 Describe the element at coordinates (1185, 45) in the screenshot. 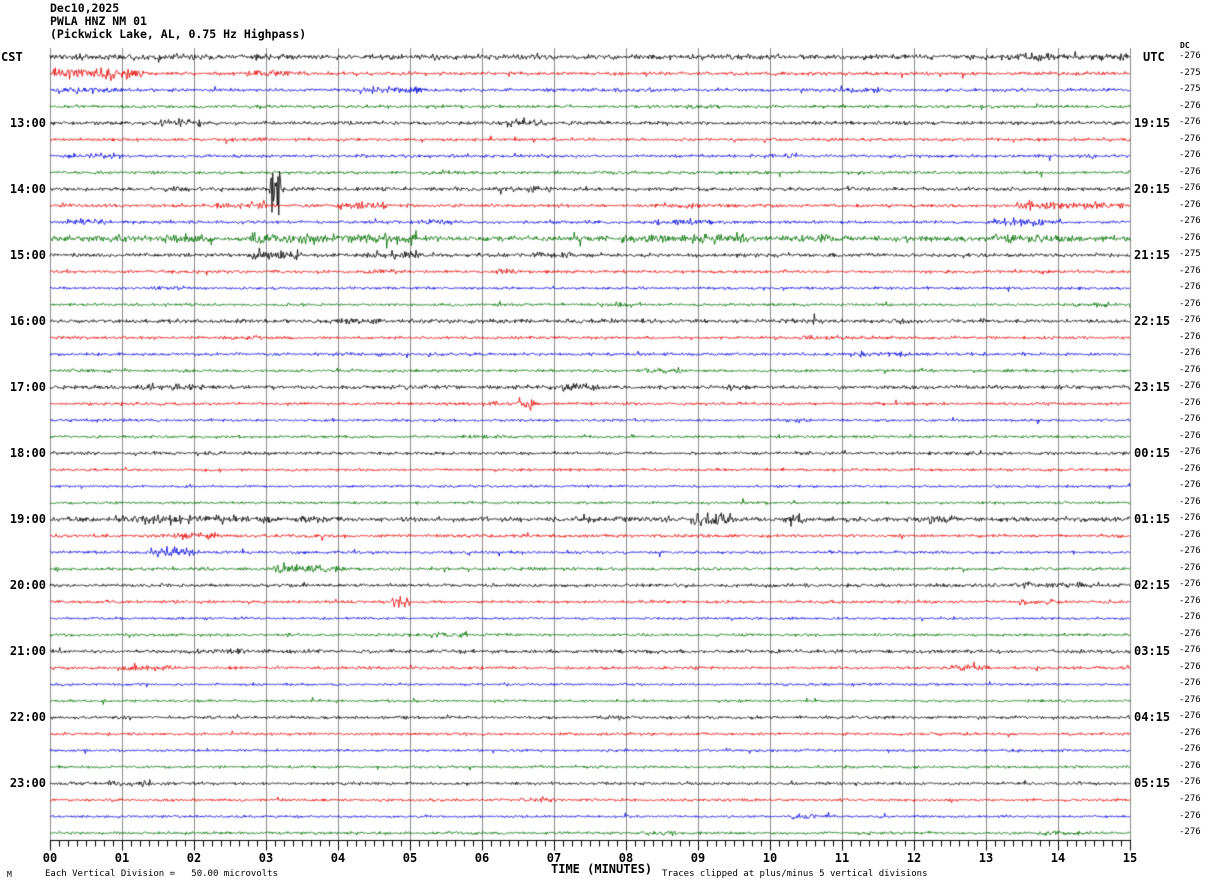

I see `dc-column-header: DC` at that location.